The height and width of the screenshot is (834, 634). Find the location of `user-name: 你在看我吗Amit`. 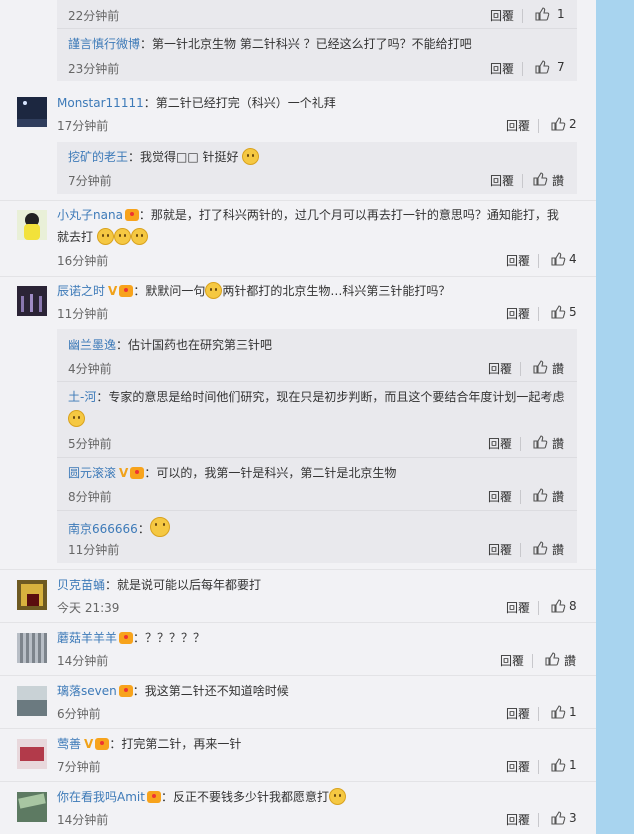

user-name: 你在看我吗Amit is located at coordinates (101, 797).